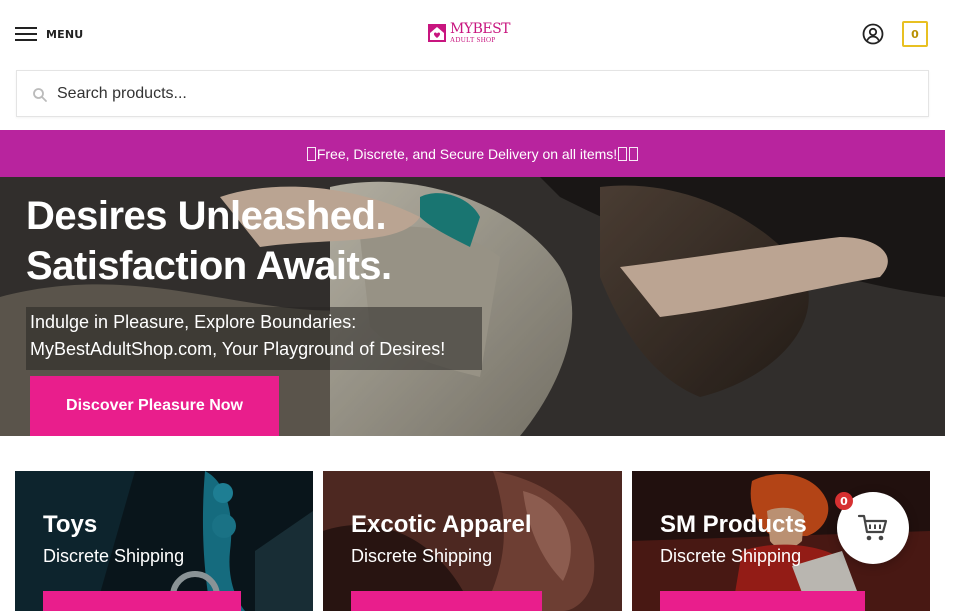 The image size is (960, 611). I want to click on toys-category-image, so click(164, 541).